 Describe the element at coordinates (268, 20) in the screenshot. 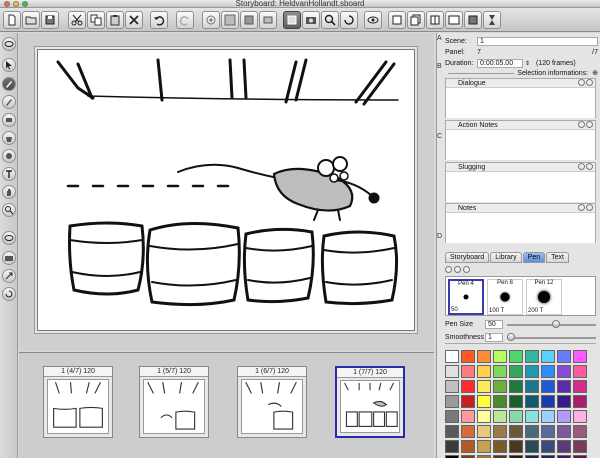

I see `light-table-button` at that location.